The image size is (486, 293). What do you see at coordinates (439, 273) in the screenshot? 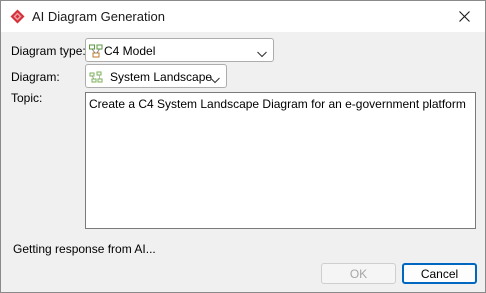
I see `cancel-button: Cancel` at bounding box center [439, 273].